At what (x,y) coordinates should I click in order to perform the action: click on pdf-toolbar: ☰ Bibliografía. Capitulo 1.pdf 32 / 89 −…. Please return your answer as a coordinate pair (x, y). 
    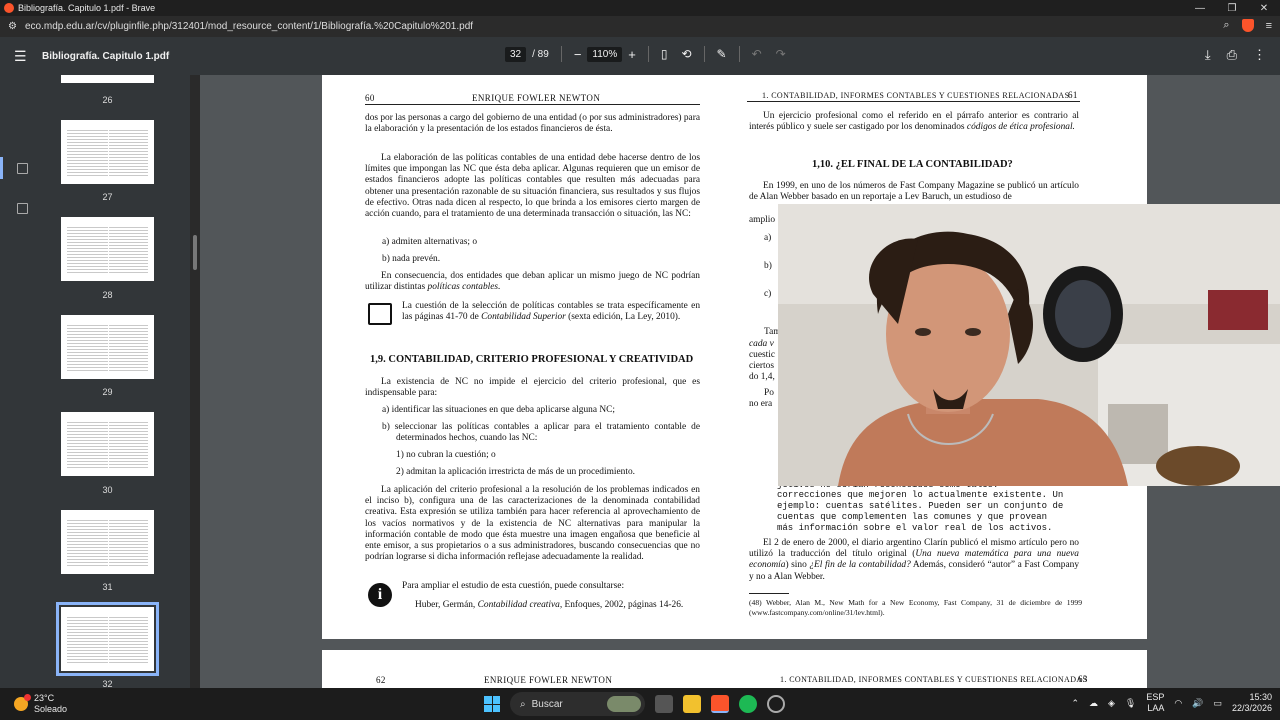
    Looking at the image, I should click on (640, 56).